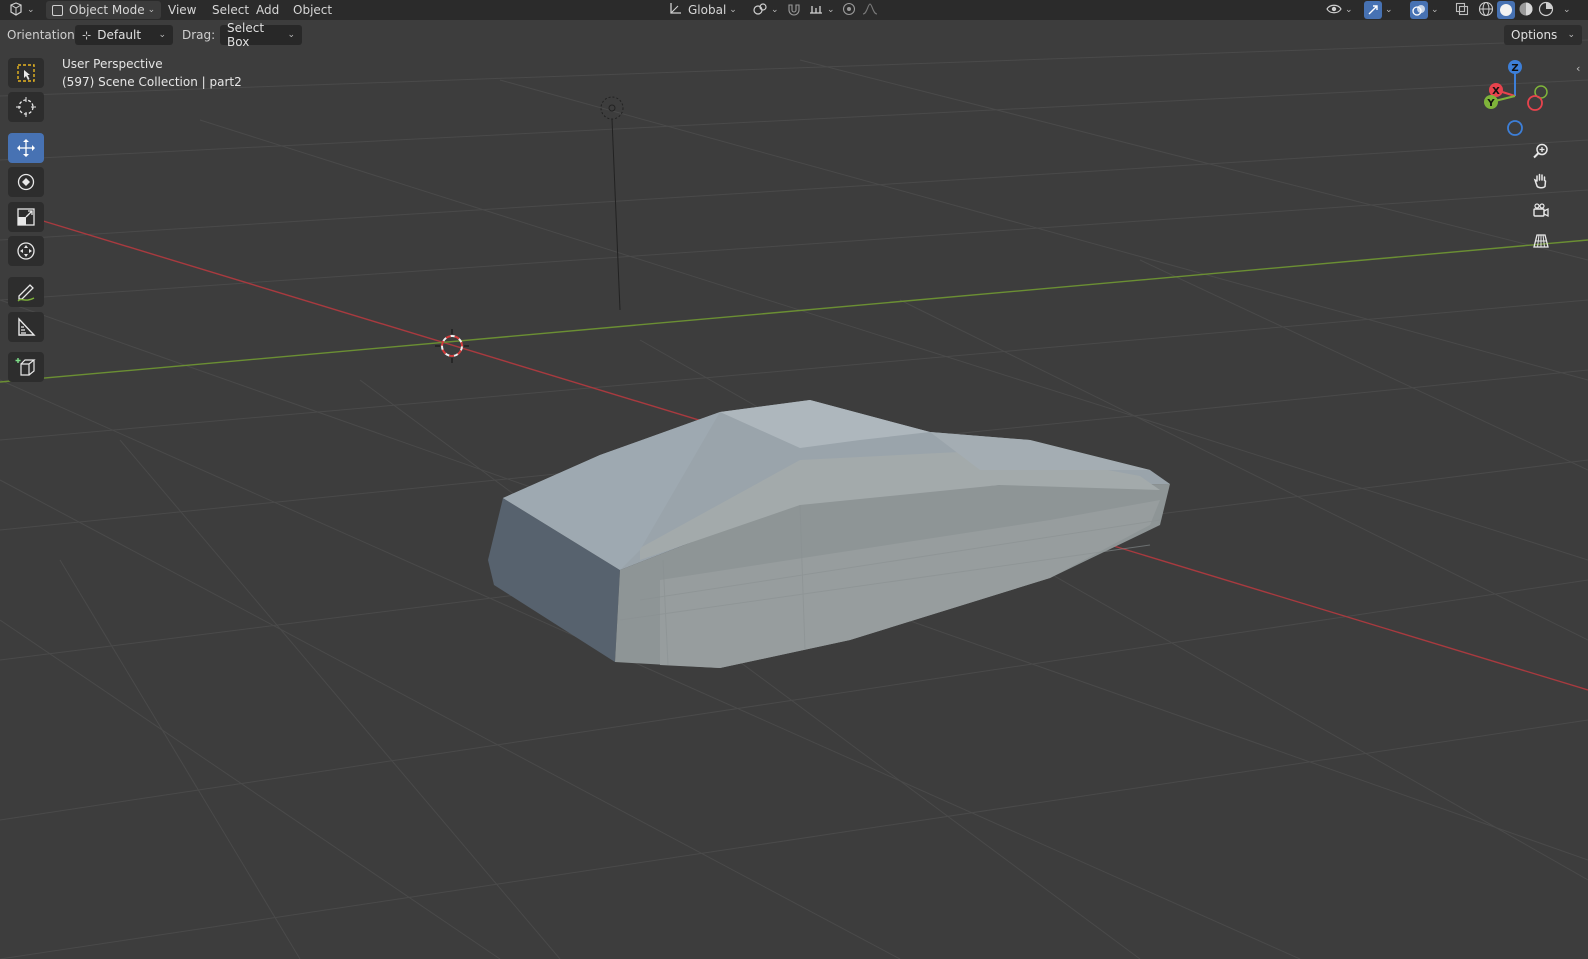  What do you see at coordinates (312, 10) in the screenshot?
I see `menu-object: Object` at bounding box center [312, 10].